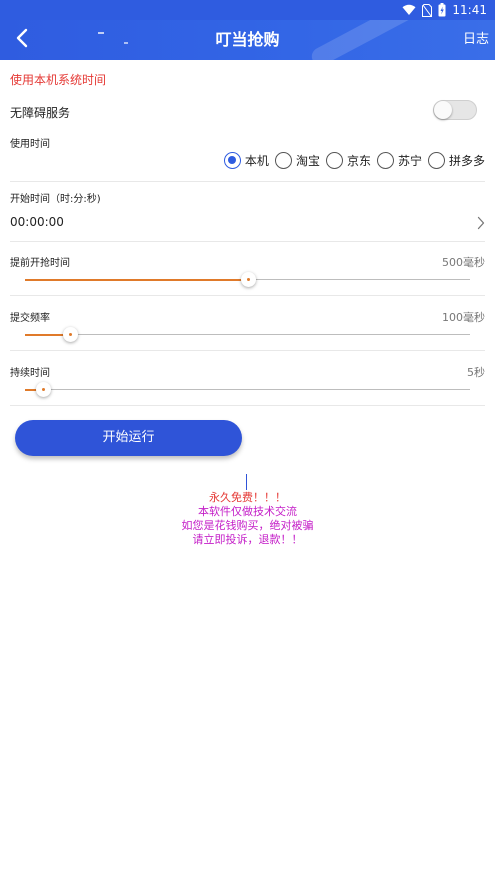 This screenshot has height=880, width=495. I want to click on slider-fill, so click(136, 279).